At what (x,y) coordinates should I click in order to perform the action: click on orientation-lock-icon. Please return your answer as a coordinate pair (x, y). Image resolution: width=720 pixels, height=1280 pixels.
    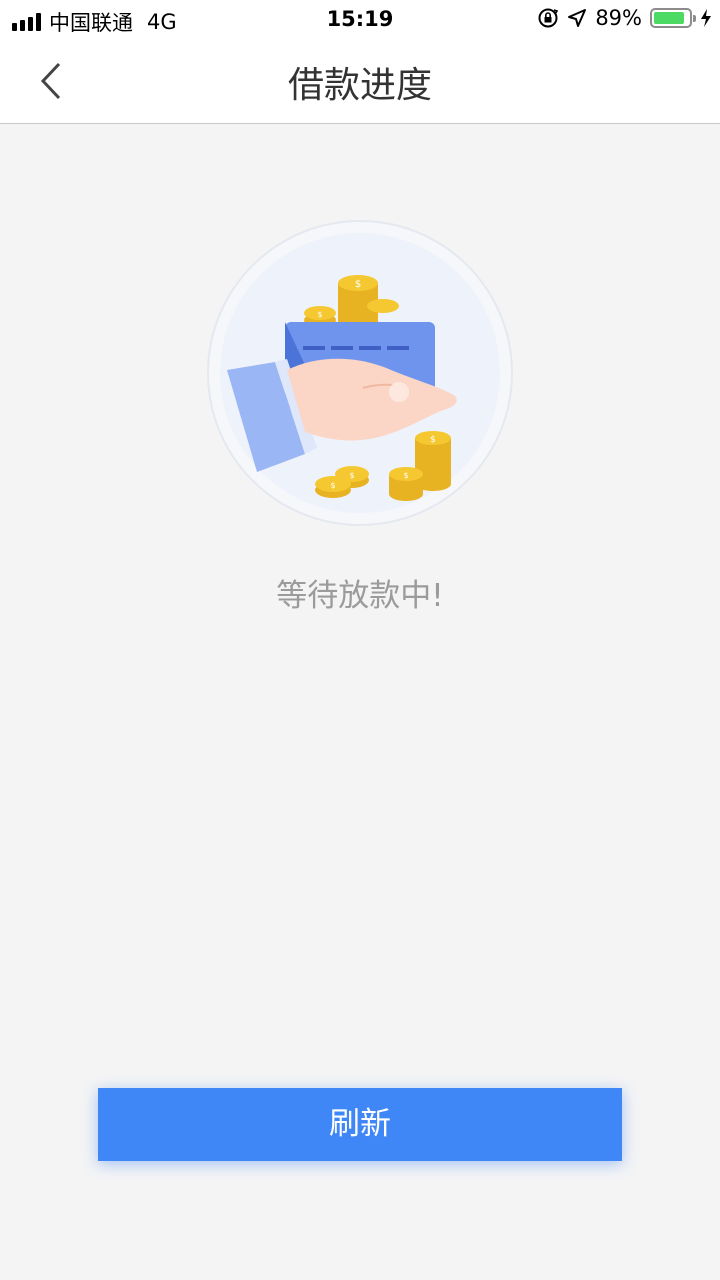
    Looking at the image, I should click on (548, 18).